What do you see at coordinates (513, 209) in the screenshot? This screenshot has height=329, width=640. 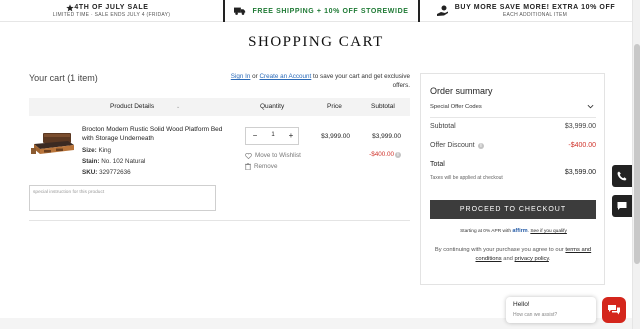 I see `proceed-to-checkout-button: PROCEED TO CHECKOUT` at bounding box center [513, 209].